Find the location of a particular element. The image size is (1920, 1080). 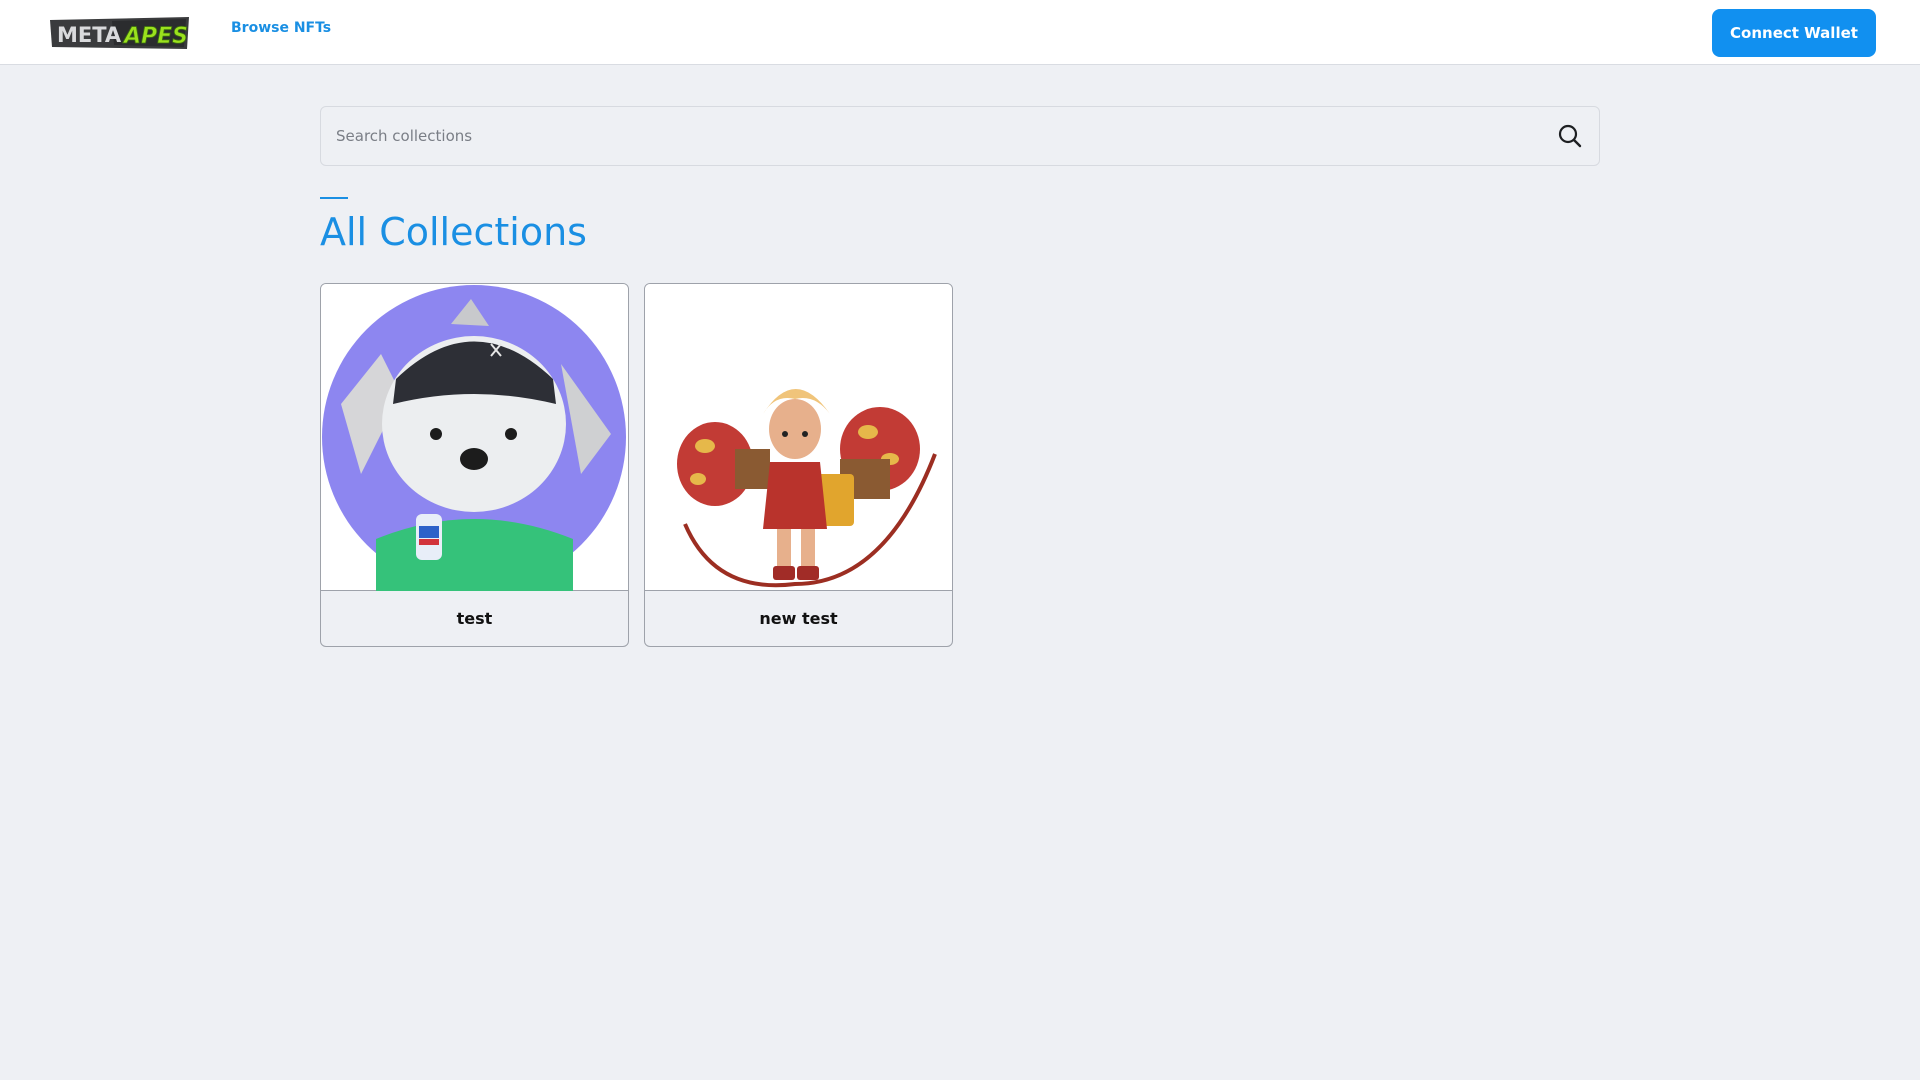

logo-text-meta: META is located at coordinates (89, 35).